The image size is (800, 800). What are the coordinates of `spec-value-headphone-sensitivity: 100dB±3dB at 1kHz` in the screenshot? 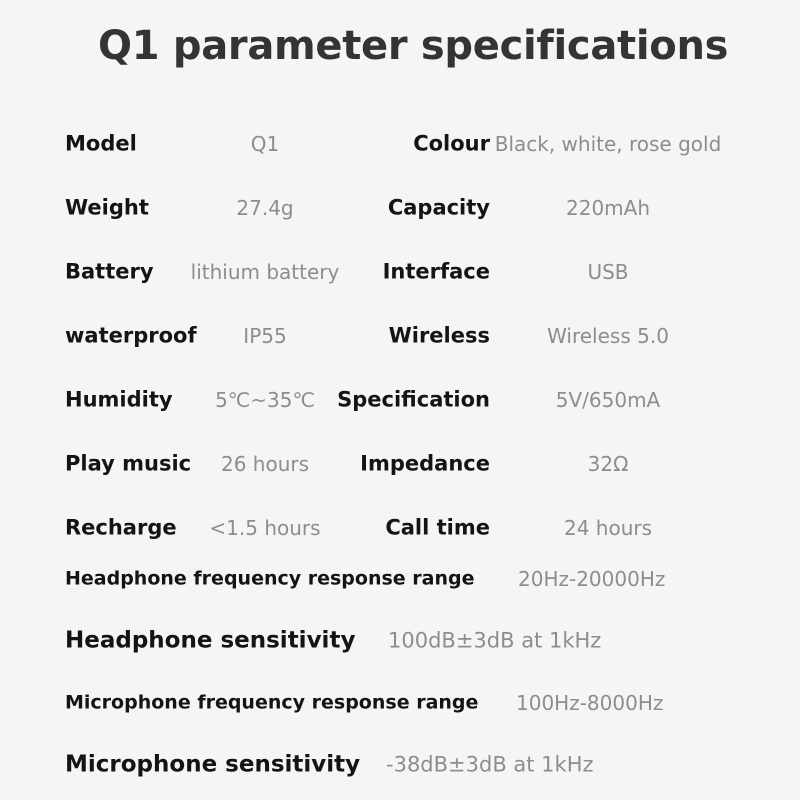 It's located at (495, 640).